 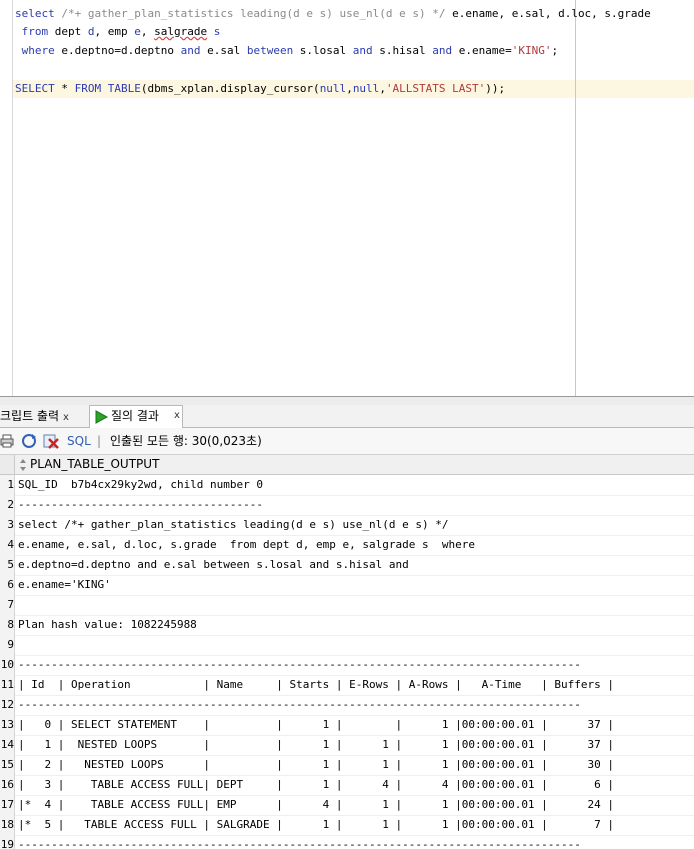 What do you see at coordinates (186, 441) in the screenshot?
I see `fetch-status: 인출된 모든 행: 30(0,023초)` at bounding box center [186, 441].